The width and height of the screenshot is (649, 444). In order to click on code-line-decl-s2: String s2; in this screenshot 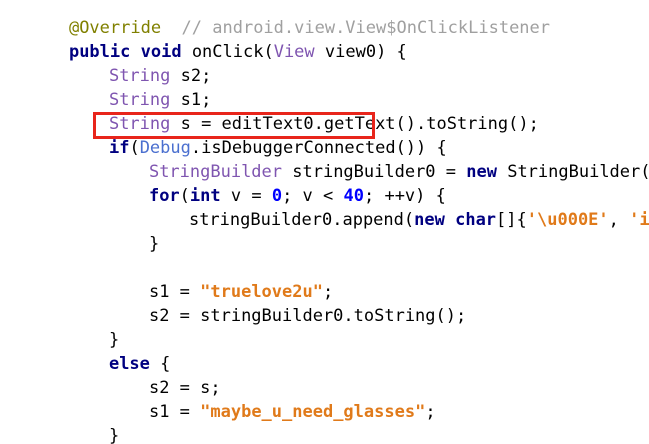, I will do `click(139, 63)`.